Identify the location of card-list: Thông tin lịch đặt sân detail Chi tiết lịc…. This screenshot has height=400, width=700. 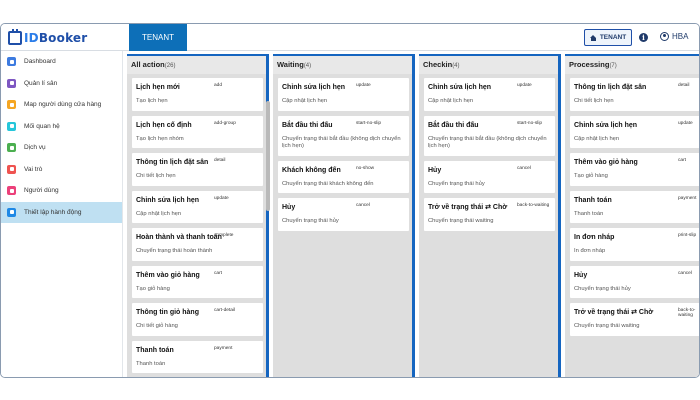
(632, 205).